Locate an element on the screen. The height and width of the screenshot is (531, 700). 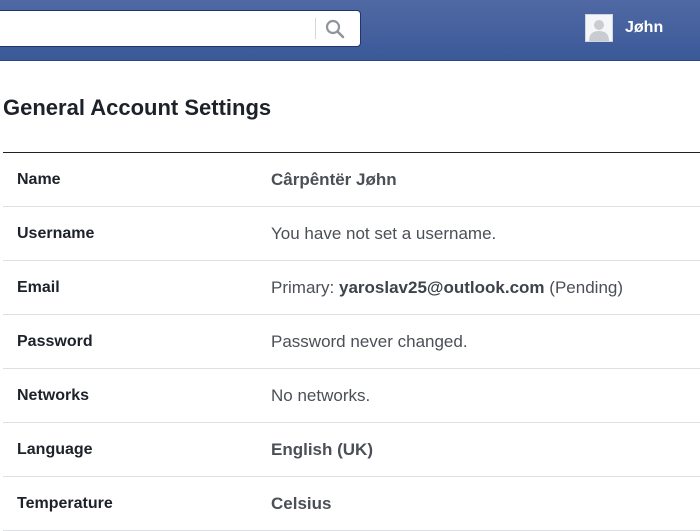
setting-label: Networks is located at coordinates (53, 395).